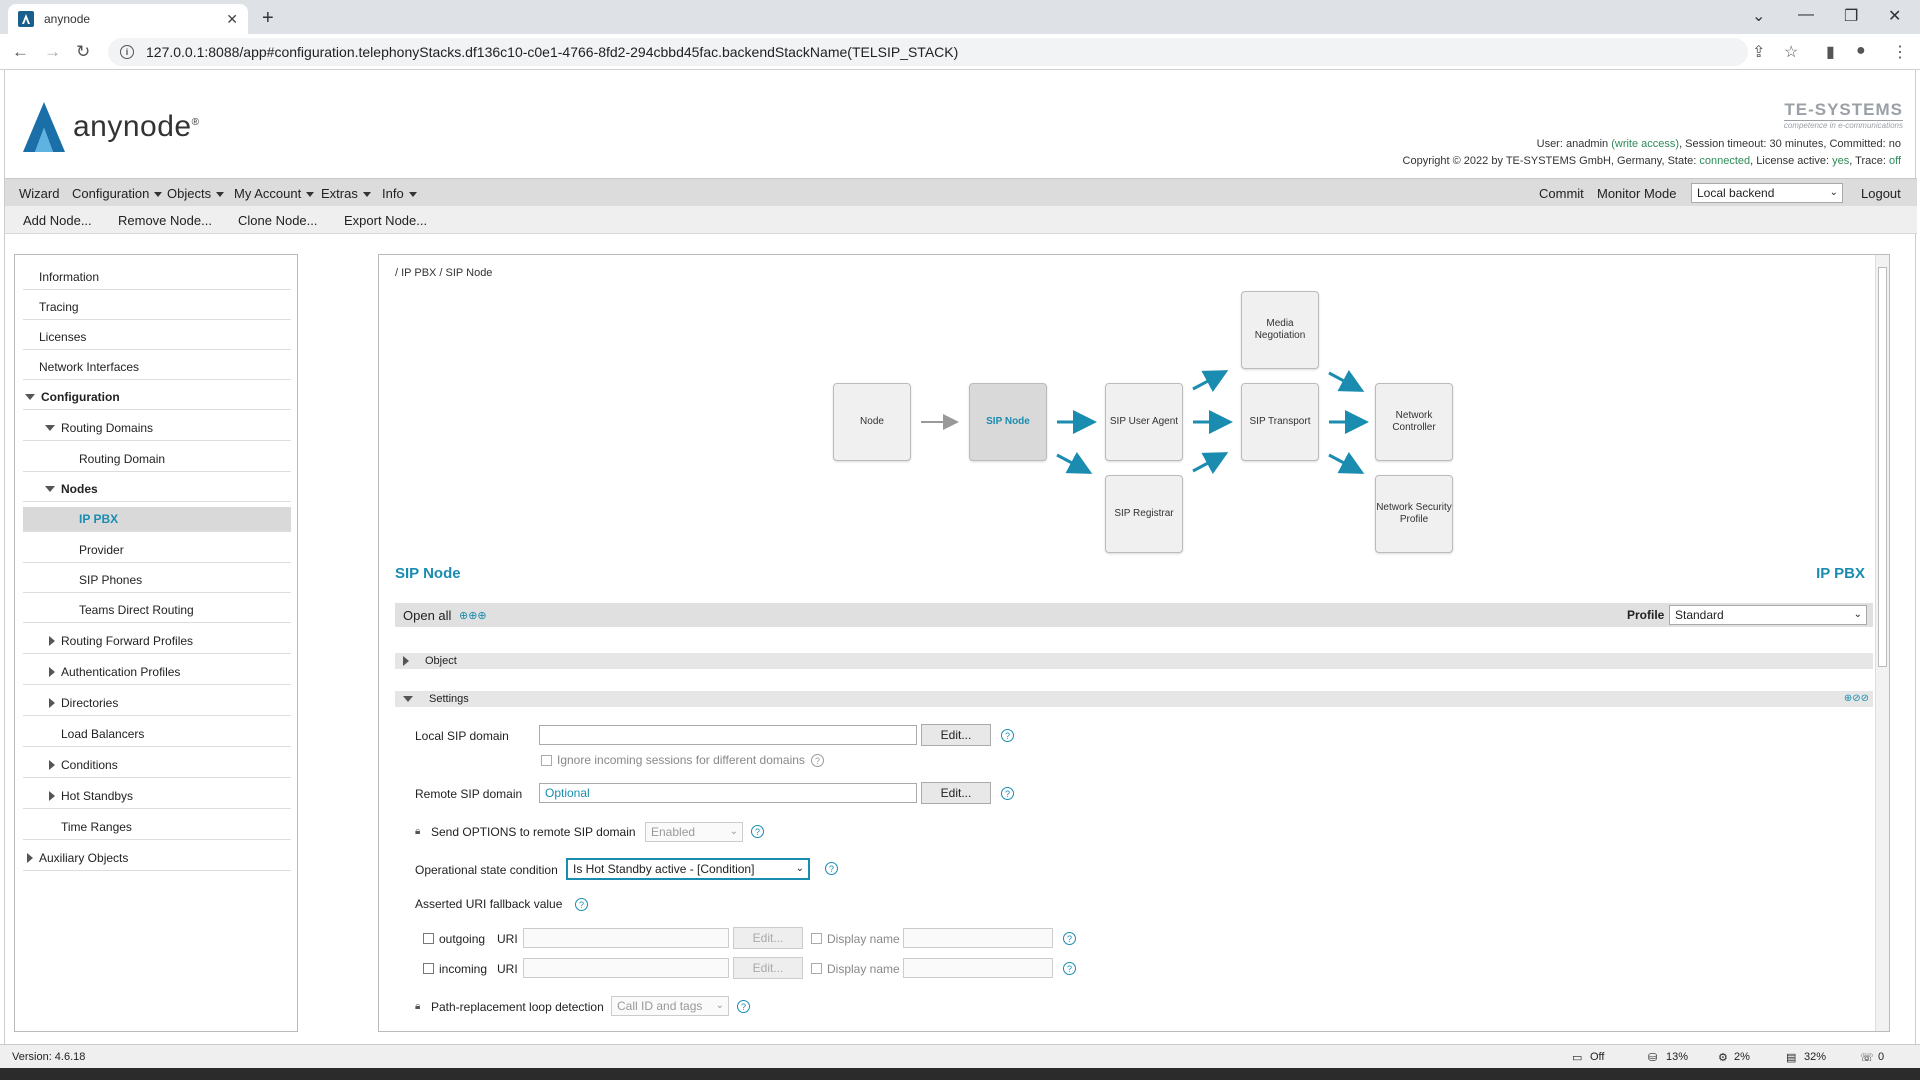 This screenshot has height=1080, width=1920. Describe the element at coordinates (816, 968) in the screenshot. I see `incoming-display-name-checkbox` at that location.